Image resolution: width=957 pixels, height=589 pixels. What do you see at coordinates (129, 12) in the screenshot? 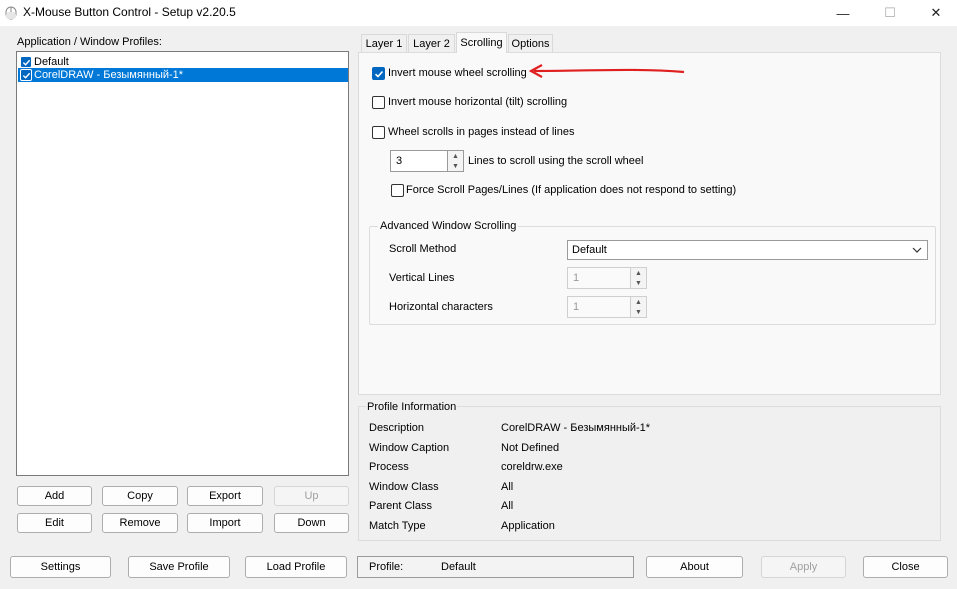
I see `window-title: X-Mouse Button Control - Setup v2.20.5` at bounding box center [129, 12].